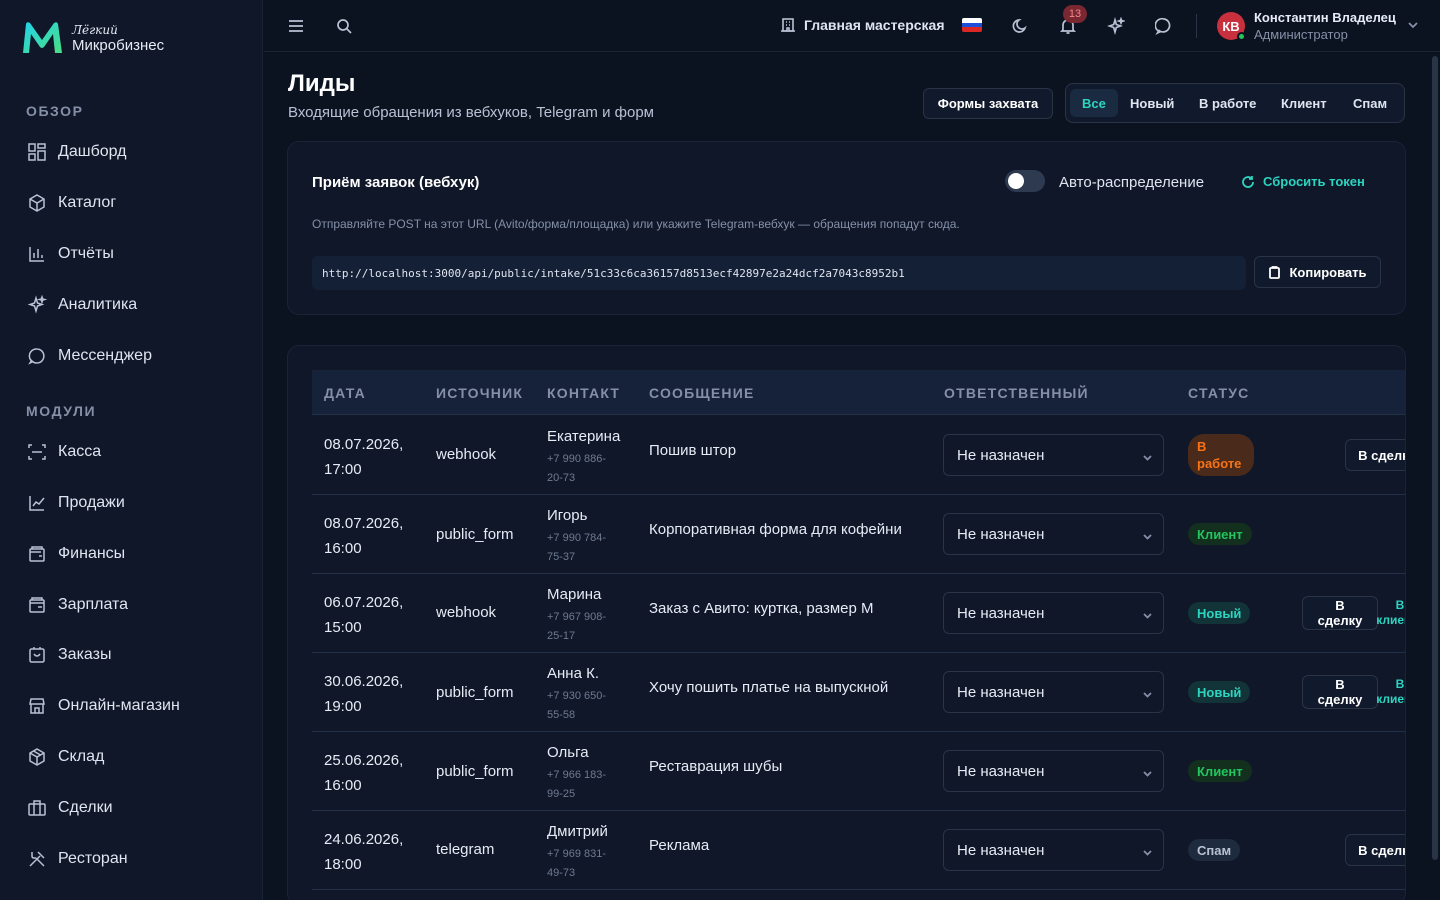  What do you see at coordinates (37, 152) in the screenshot?
I see `dashboard-icon` at bounding box center [37, 152].